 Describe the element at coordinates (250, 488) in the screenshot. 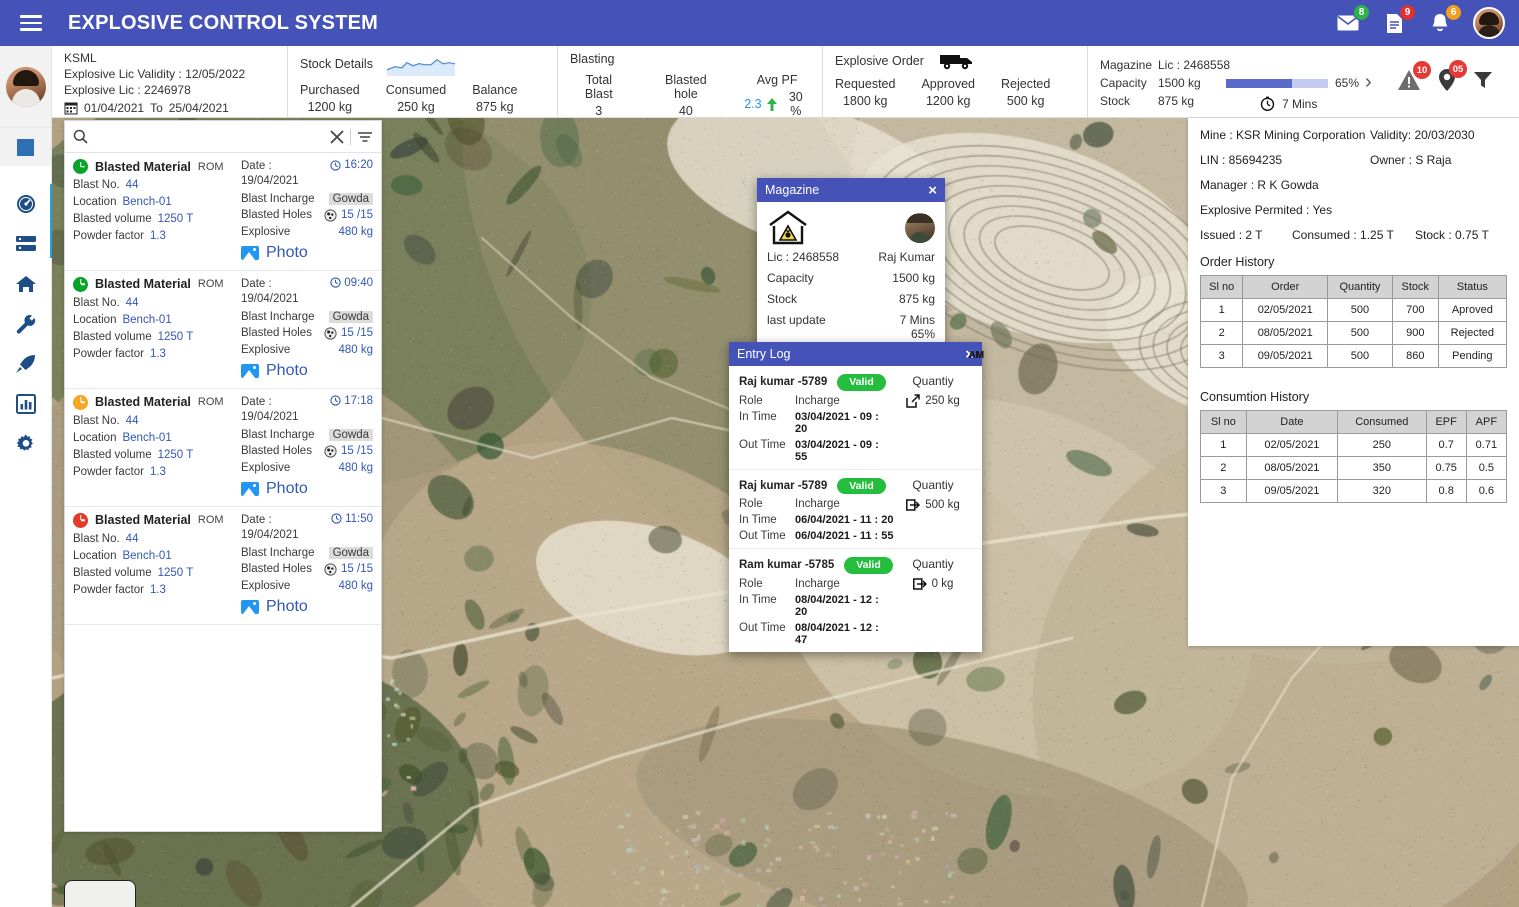

I see `photo-icon` at that location.